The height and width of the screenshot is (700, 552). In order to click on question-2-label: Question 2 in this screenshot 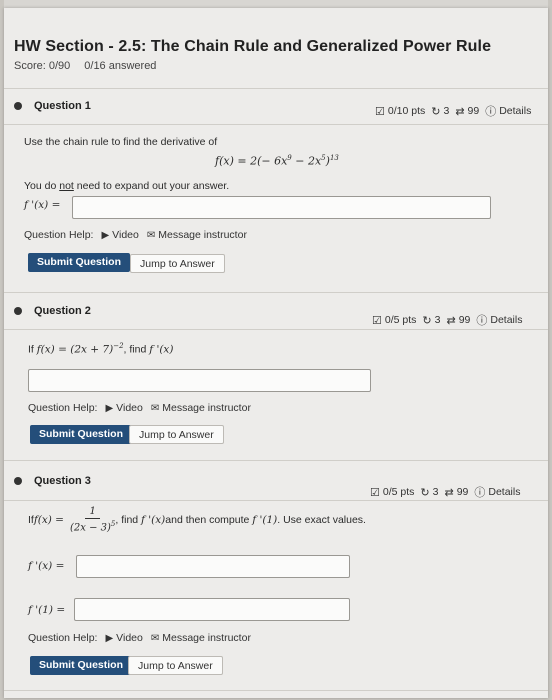, I will do `click(62, 311)`.